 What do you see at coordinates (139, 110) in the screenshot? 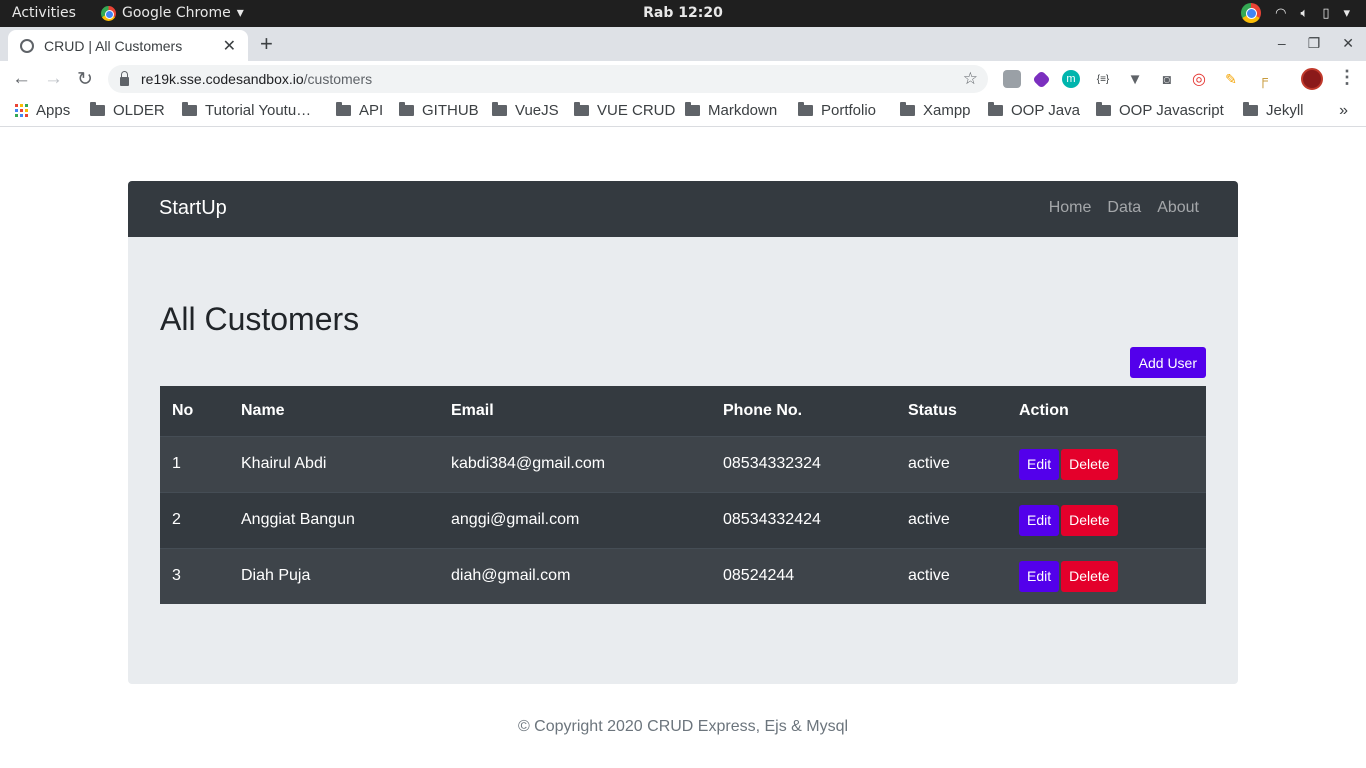
I see `bookmark-label: OLDER` at bounding box center [139, 110].